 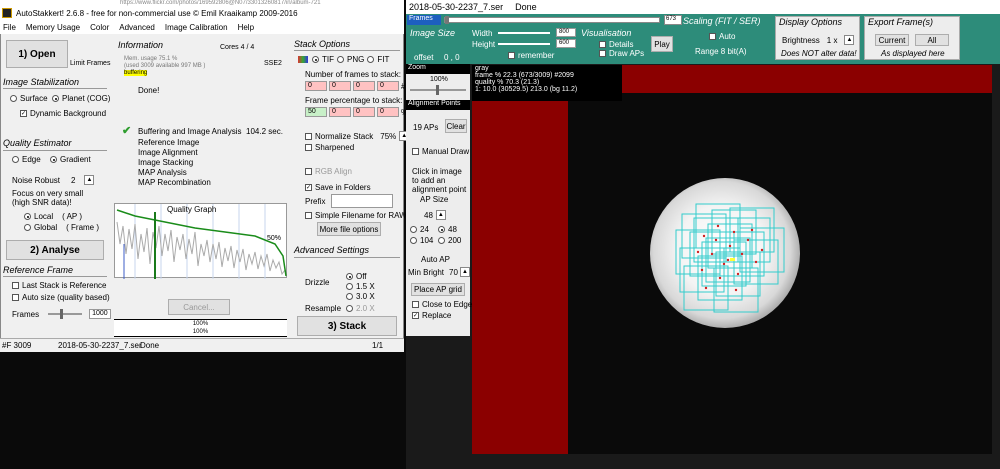 What do you see at coordinates (362, 201) in the screenshot?
I see `prefix-input` at bounding box center [362, 201].